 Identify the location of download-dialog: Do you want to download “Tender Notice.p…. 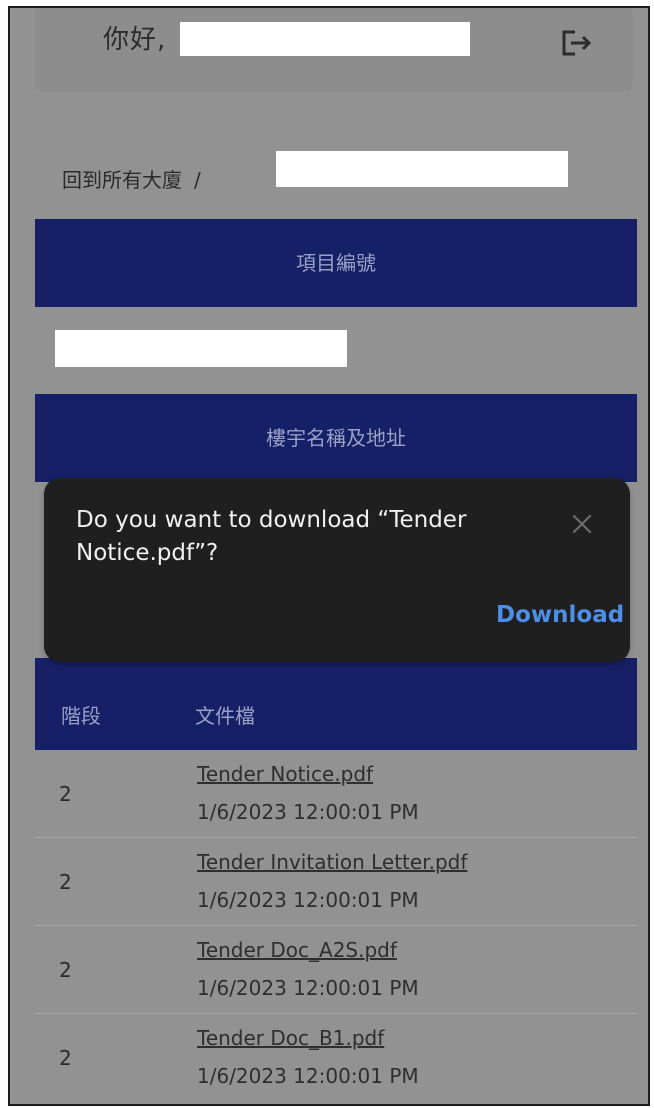
(337, 570).